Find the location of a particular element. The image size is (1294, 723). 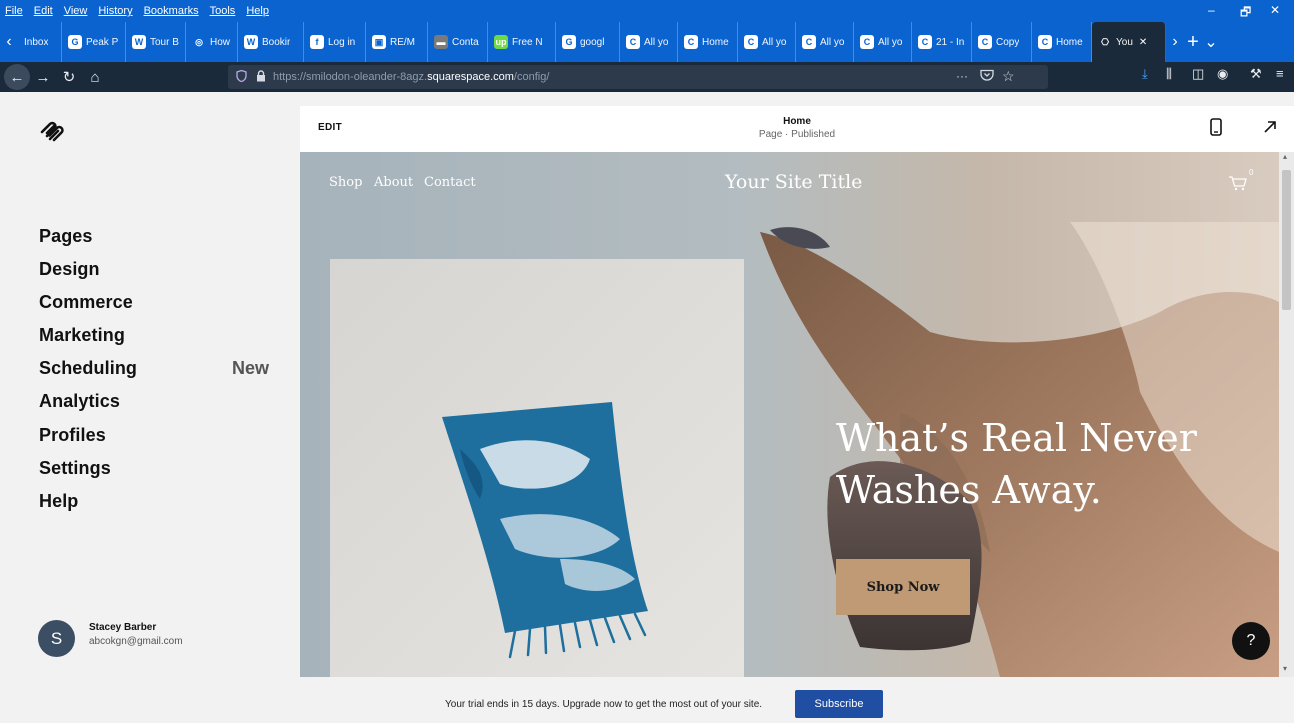

browser-tab: W Bookir is located at coordinates (271, 42).